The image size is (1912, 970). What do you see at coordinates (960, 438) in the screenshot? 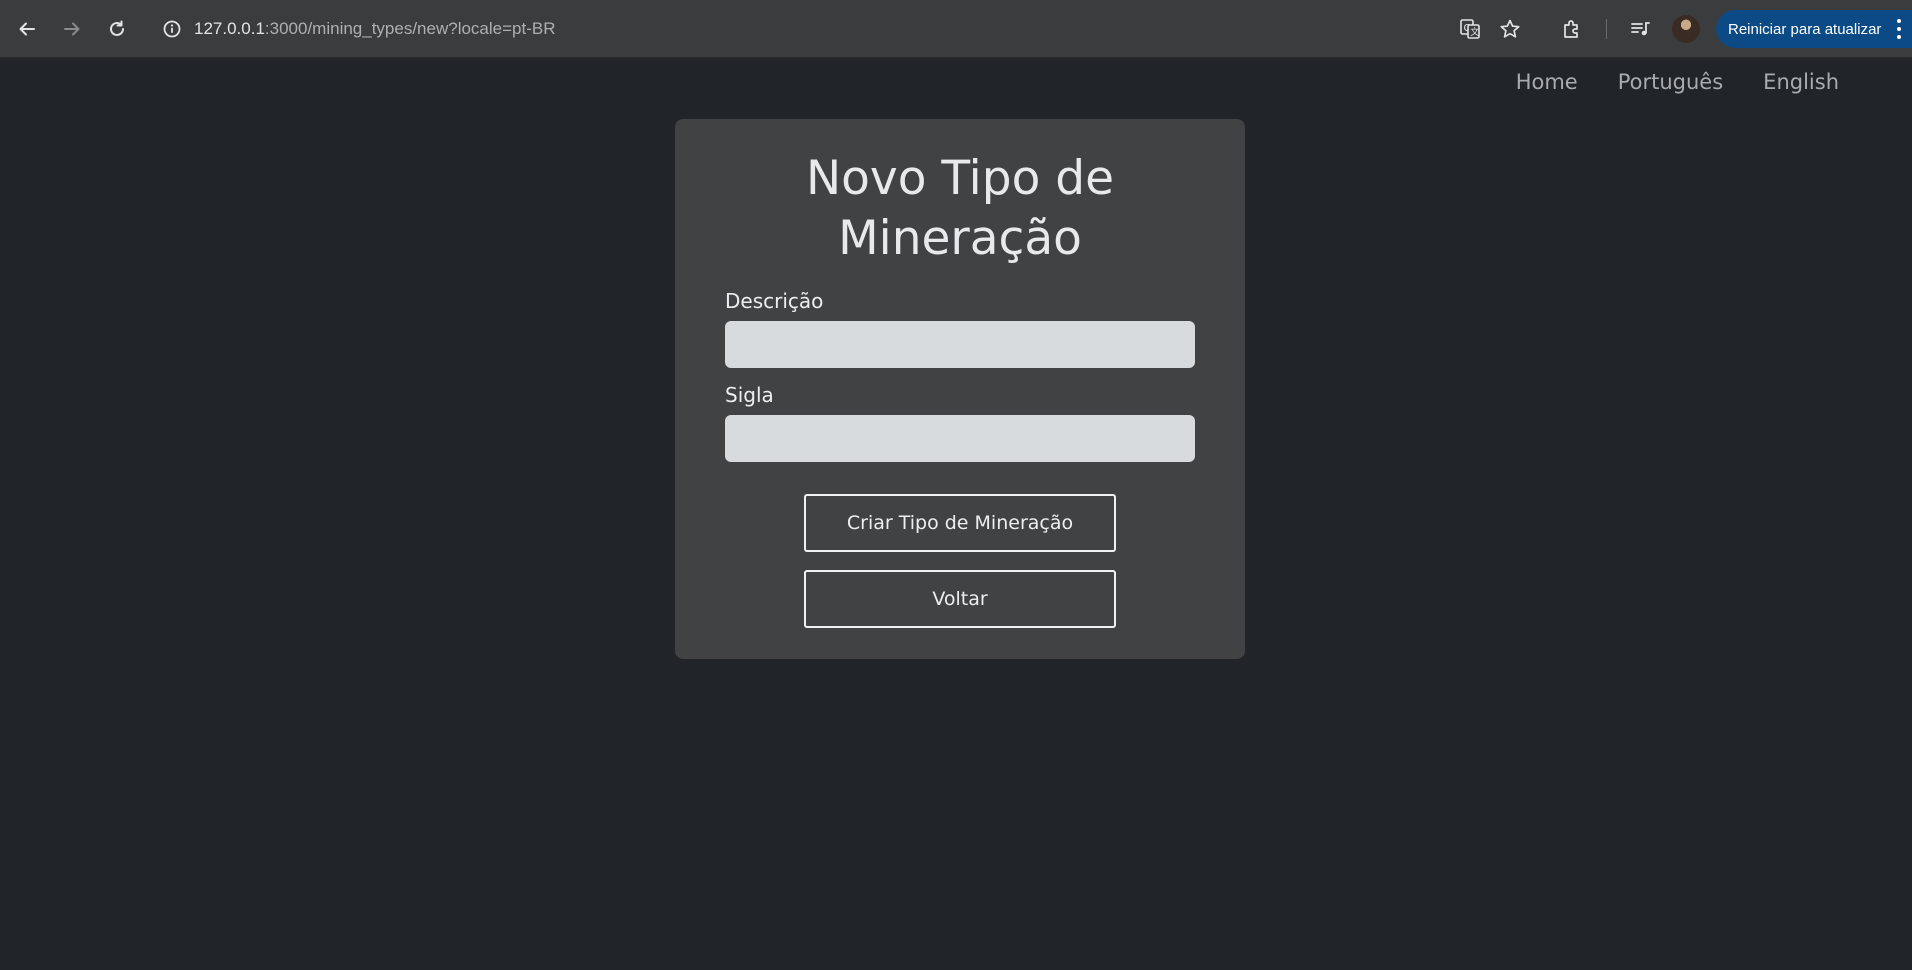
I see `sigla-input` at bounding box center [960, 438].